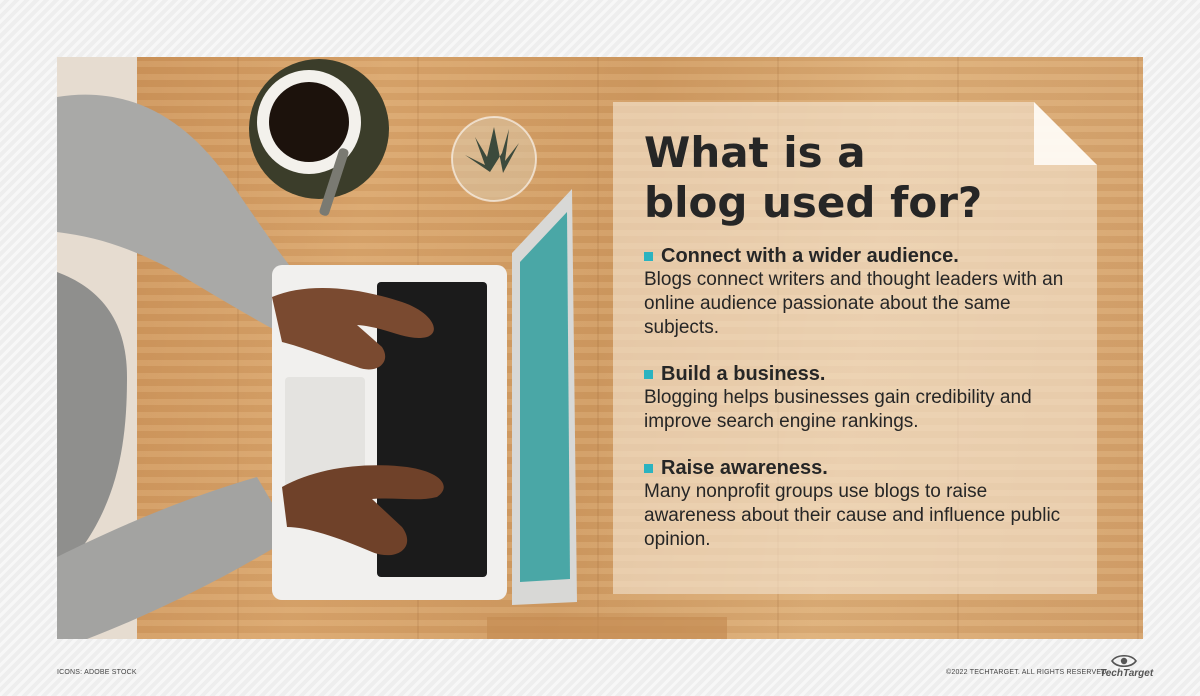  What do you see at coordinates (545, 397) in the screenshot?
I see `laptop-screen` at bounding box center [545, 397].